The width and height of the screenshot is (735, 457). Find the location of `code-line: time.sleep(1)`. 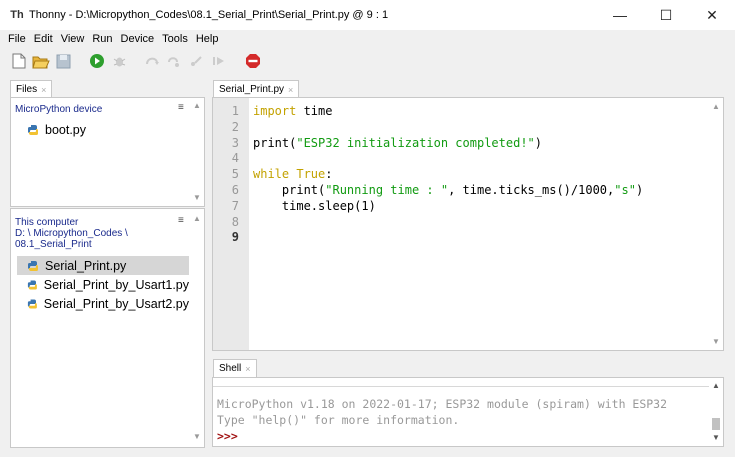

code-line: time.sleep(1) is located at coordinates (314, 206).